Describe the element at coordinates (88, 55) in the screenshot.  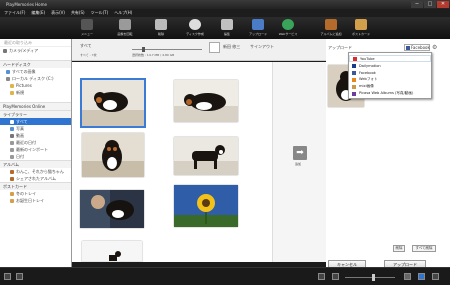
I see `content-count: すべて - 7枚` at that location.